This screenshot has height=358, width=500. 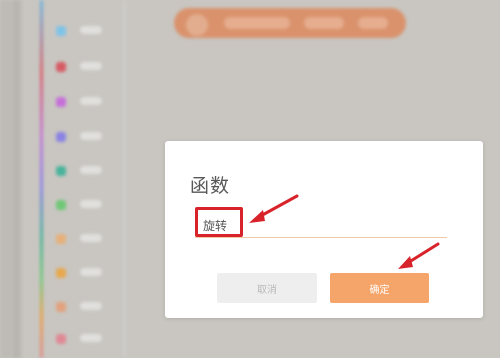 What do you see at coordinates (11, 179) in the screenshot?
I see `left-rail` at bounding box center [11, 179].